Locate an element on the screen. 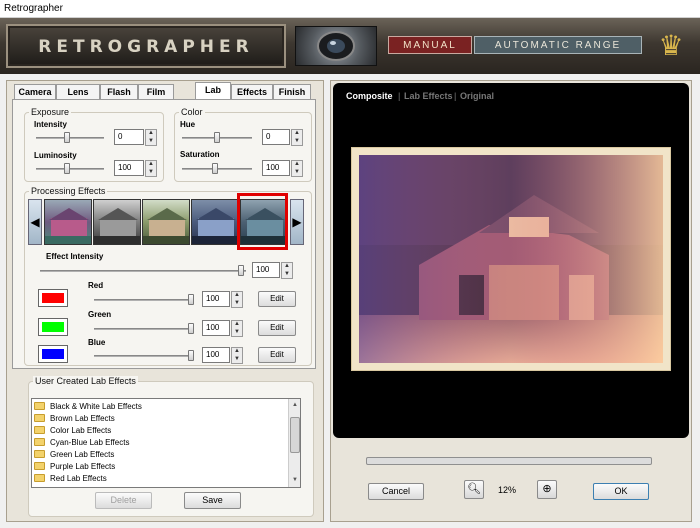 The image size is (700, 528). render-progress-bar is located at coordinates (509, 461).